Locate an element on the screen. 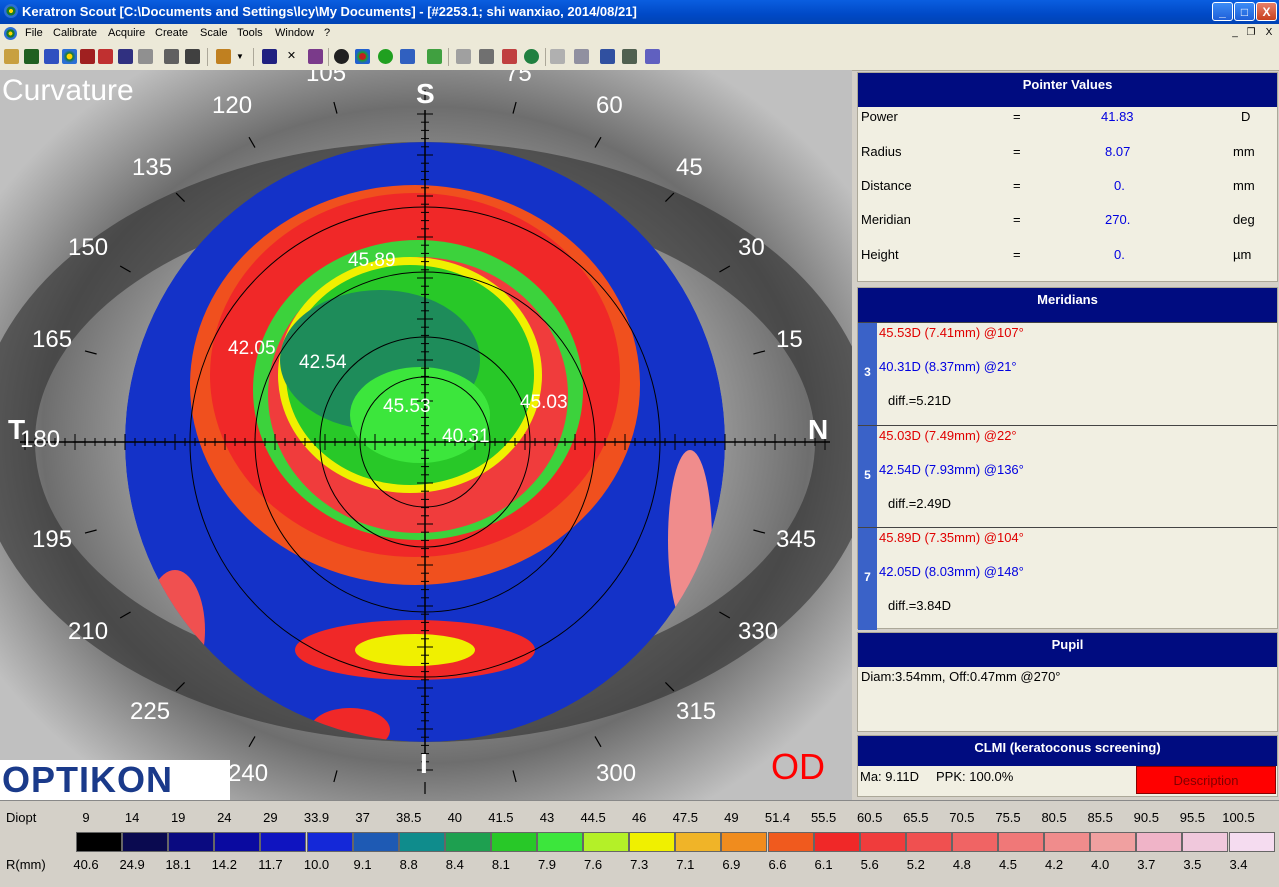 This screenshot has height=887, width=1279. menu-file: File is located at coordinates (34, 33).